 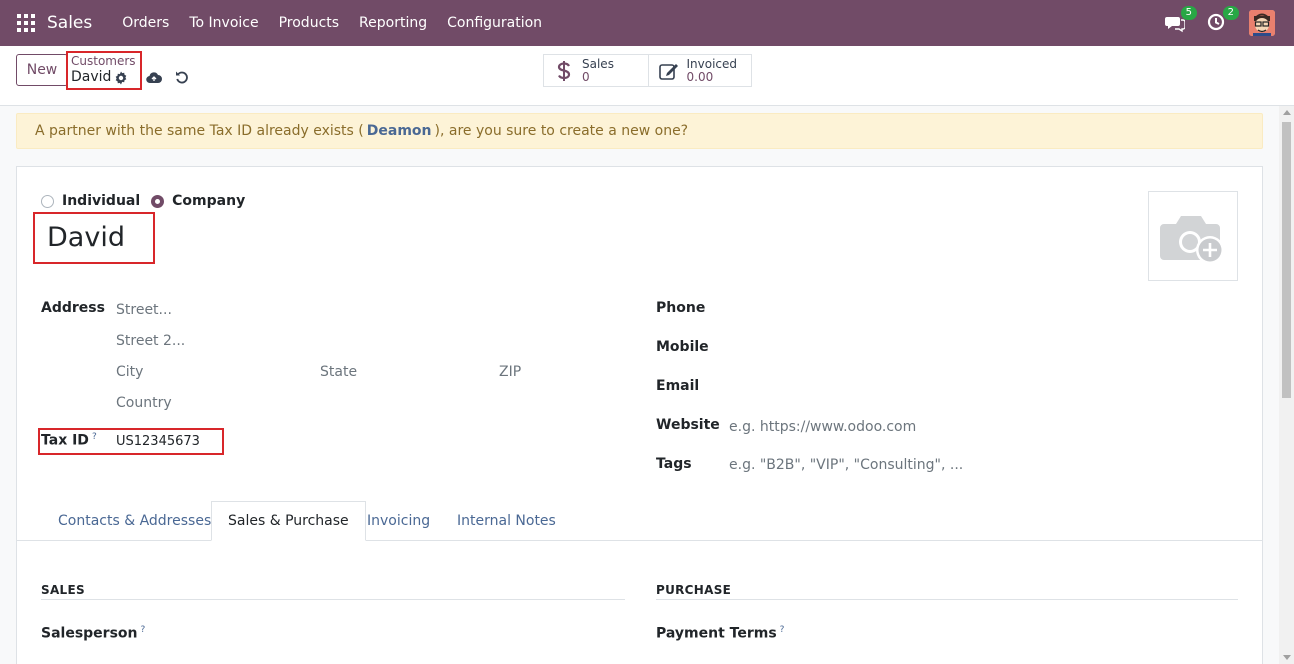 What do you see at coordinates (47, 201) in the screenshot?
I see `individual-radio` at bounding box center [47, 201].